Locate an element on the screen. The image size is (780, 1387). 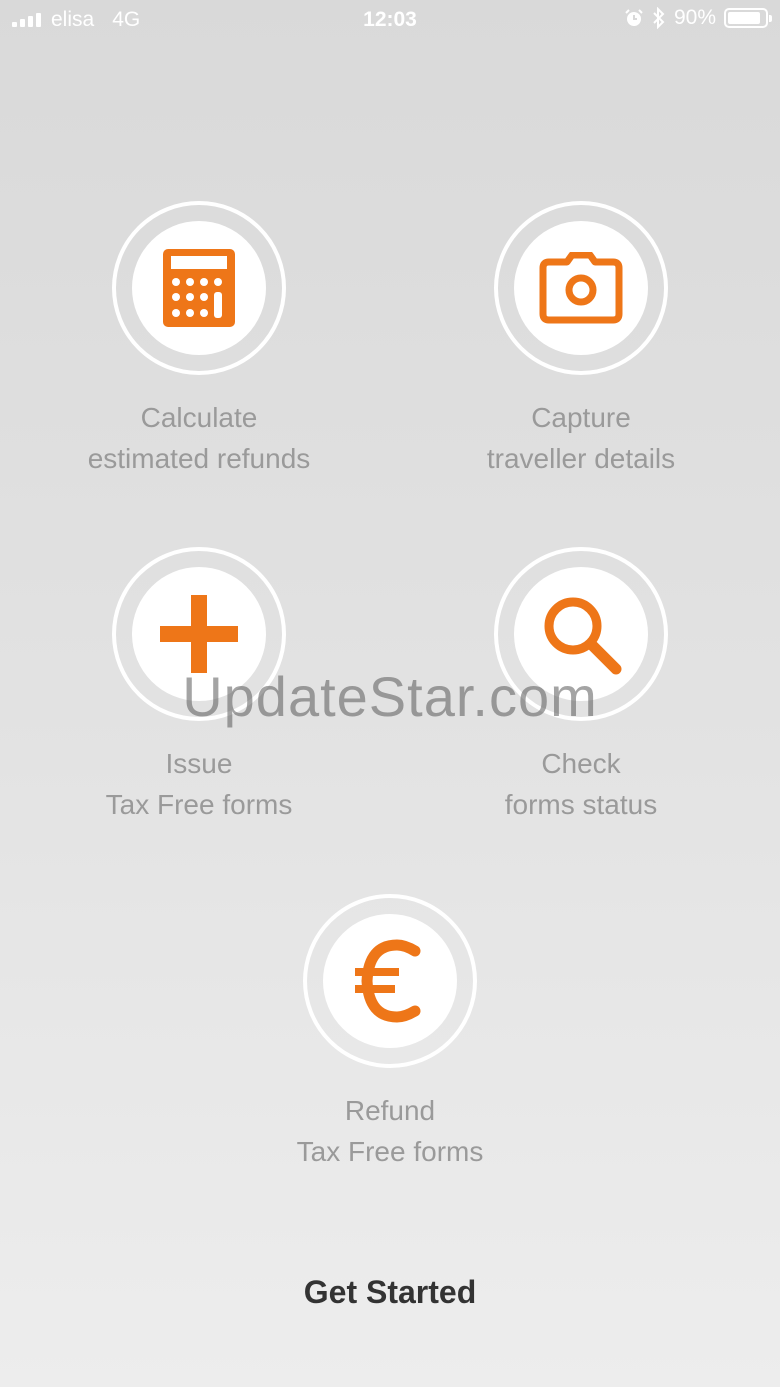
feature-capture-ring is located at coordinates (581, 288).